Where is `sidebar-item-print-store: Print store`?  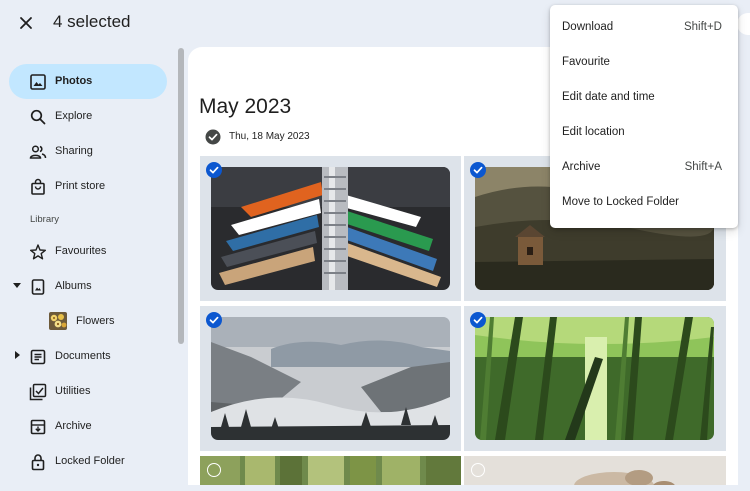
sidebar-item-print-store: Print store is located at coordinates (88, 186).